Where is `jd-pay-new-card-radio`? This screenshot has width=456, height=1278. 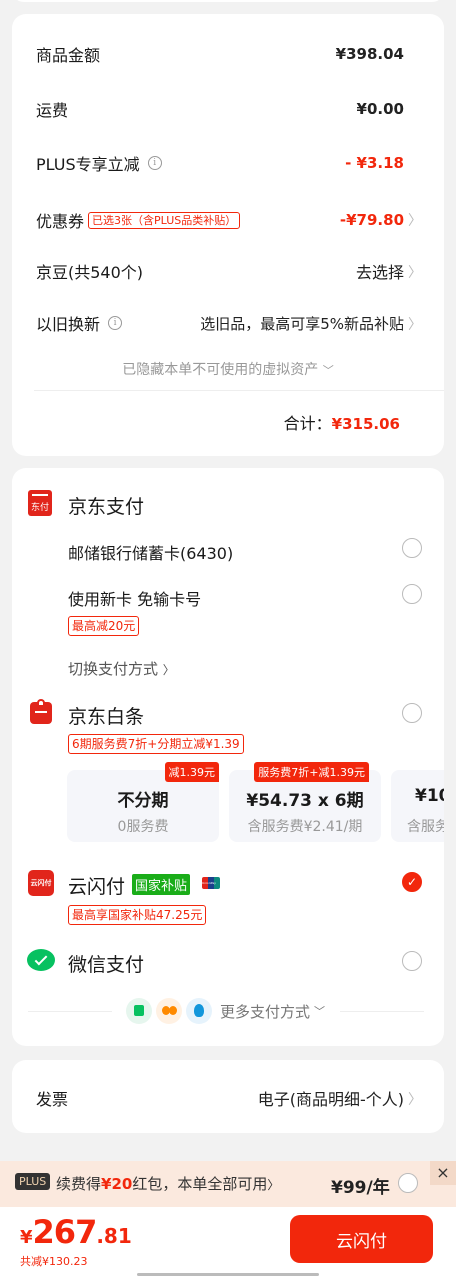
jd-pay-new-card-radio is located at coordinates (412, 594).